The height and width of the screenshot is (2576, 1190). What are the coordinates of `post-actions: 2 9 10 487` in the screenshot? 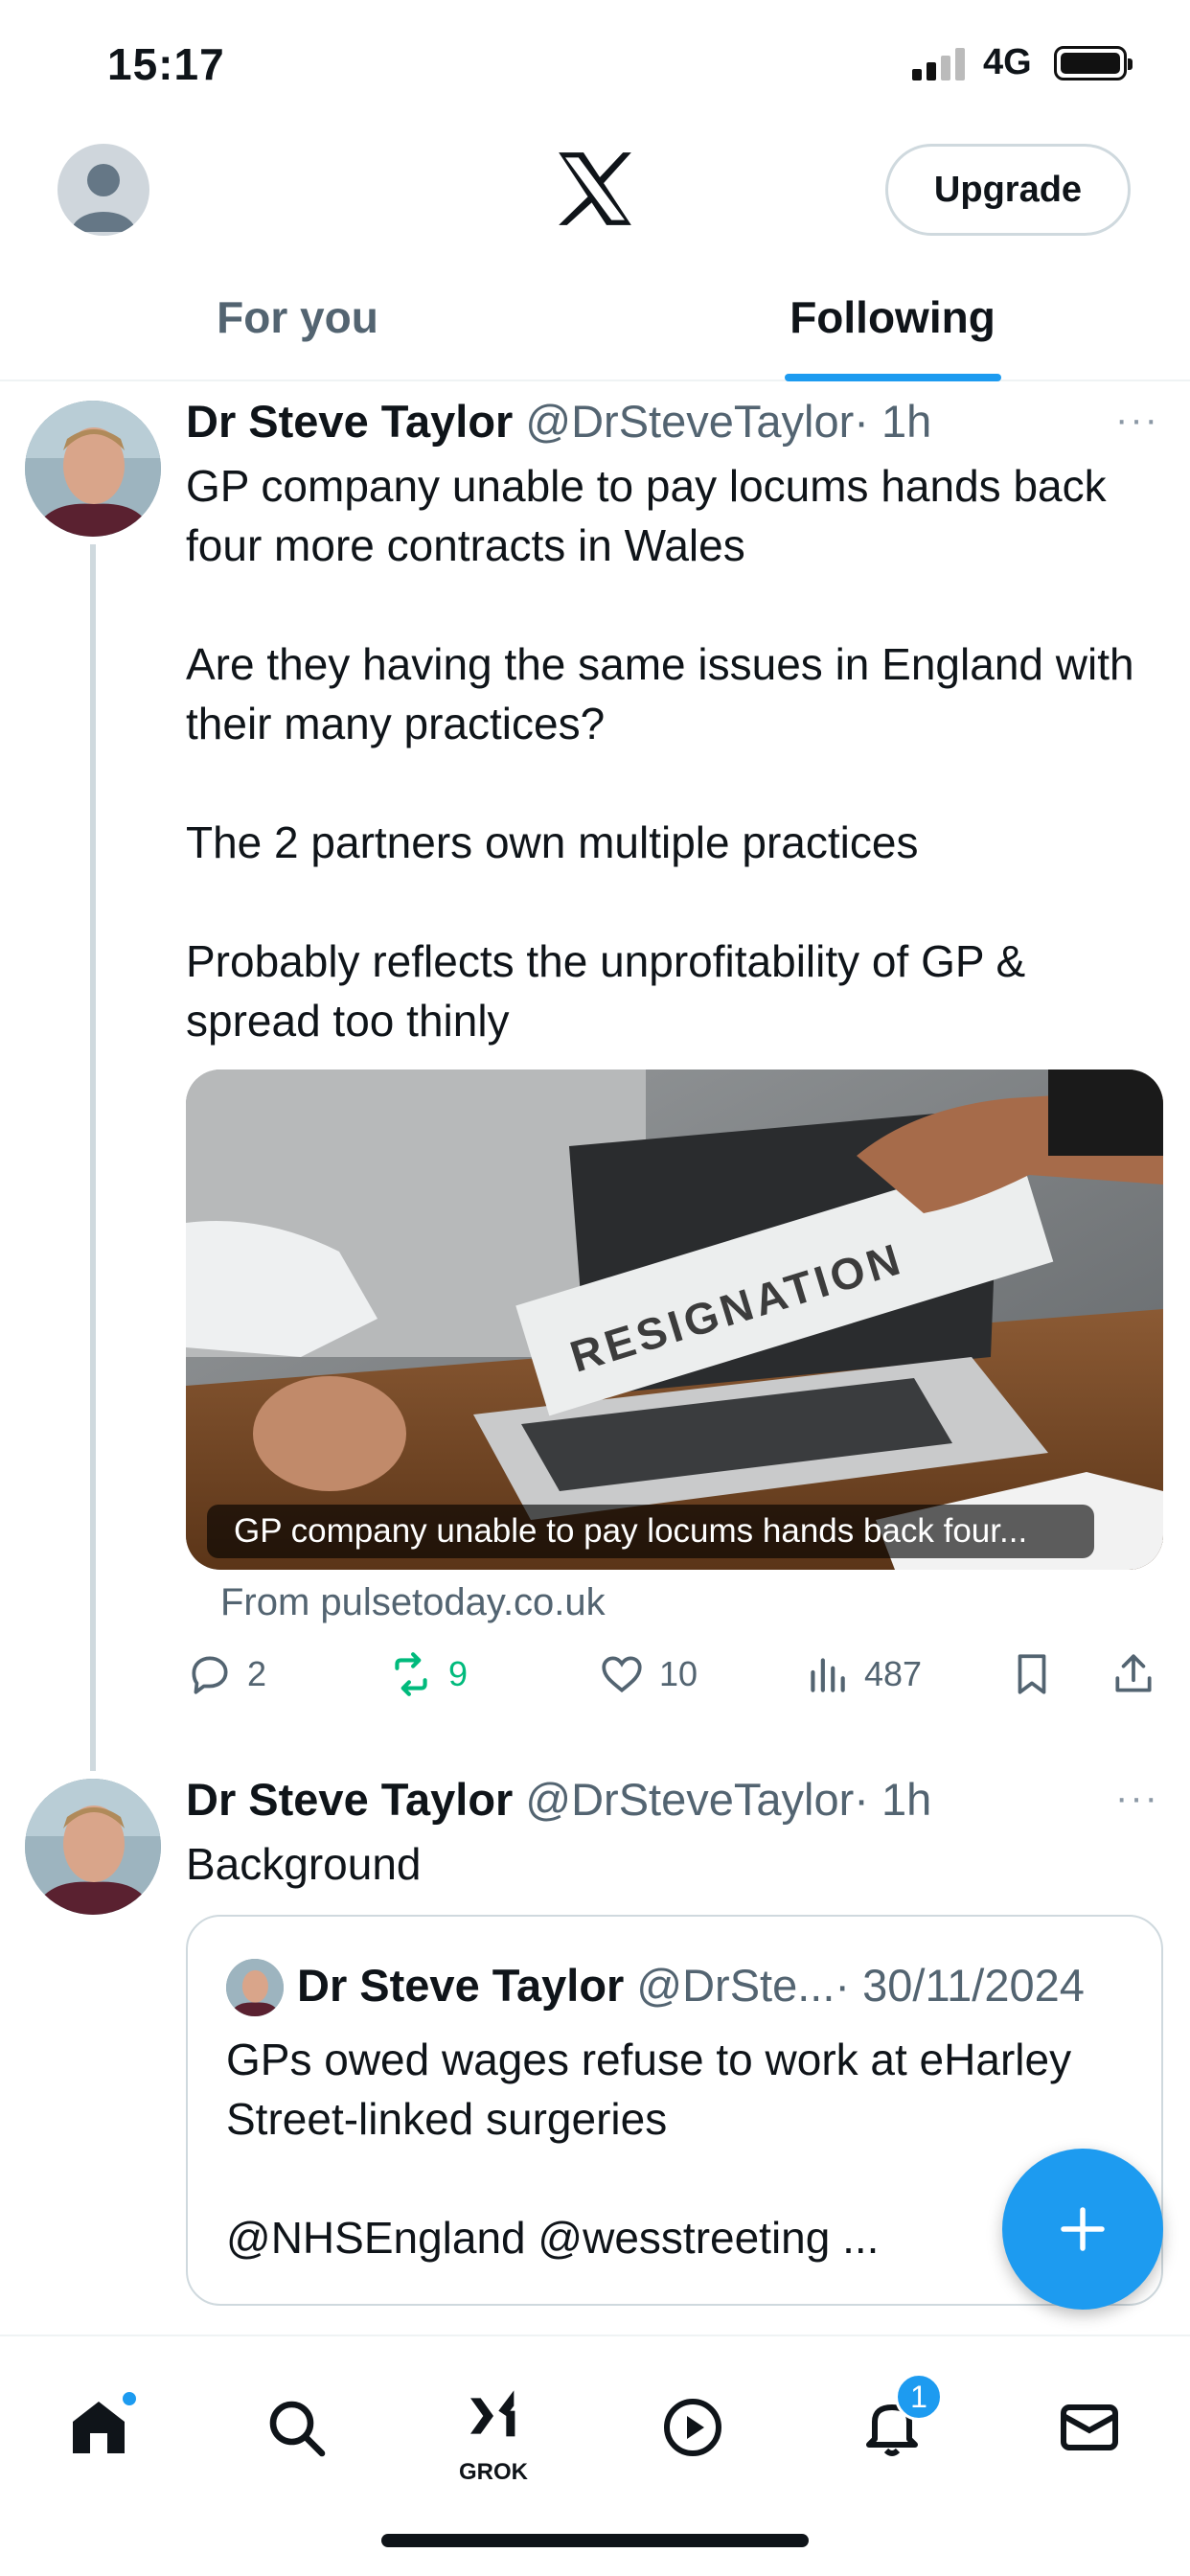 It's located at (680, 1681).